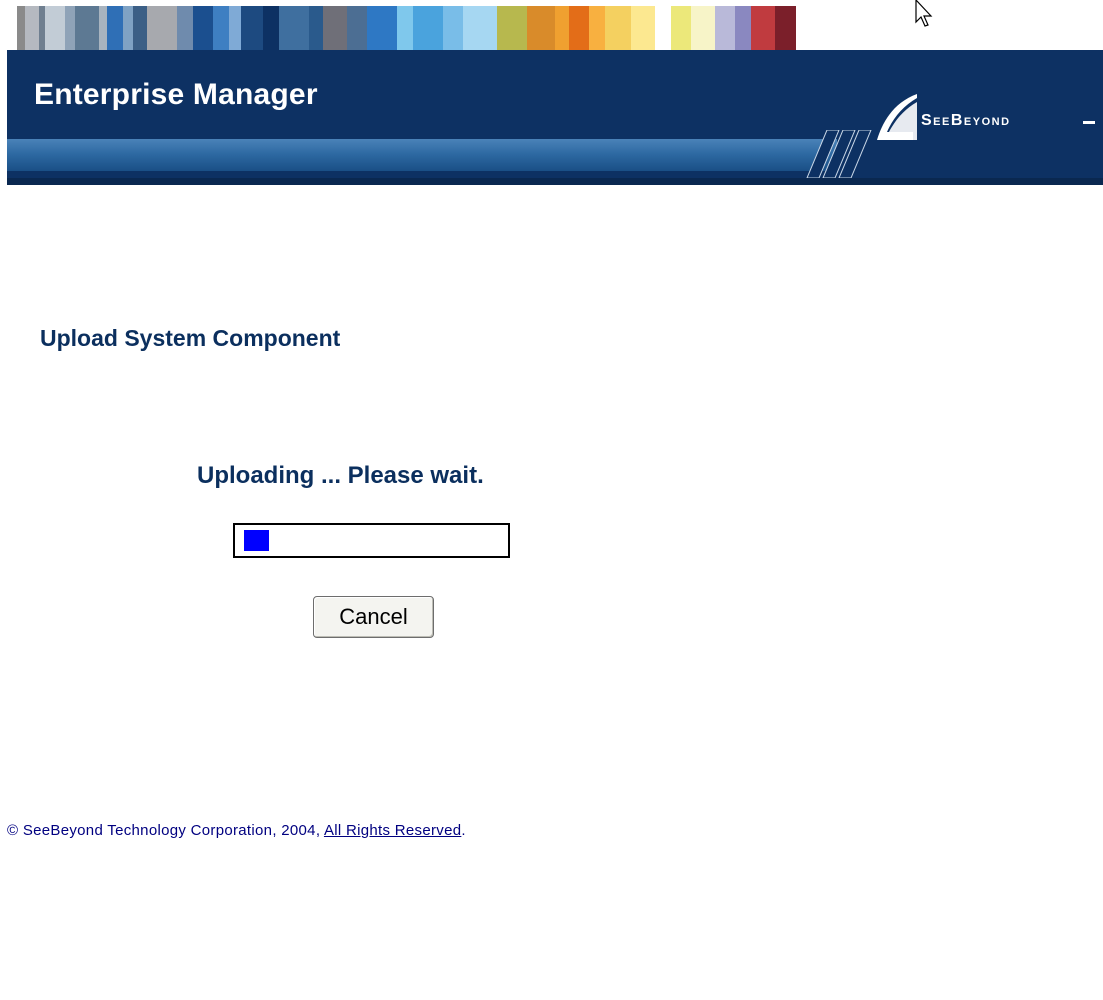 This screenshot has width=1103, height=1000. I want to click on logo-underline, so click(1089, 122).